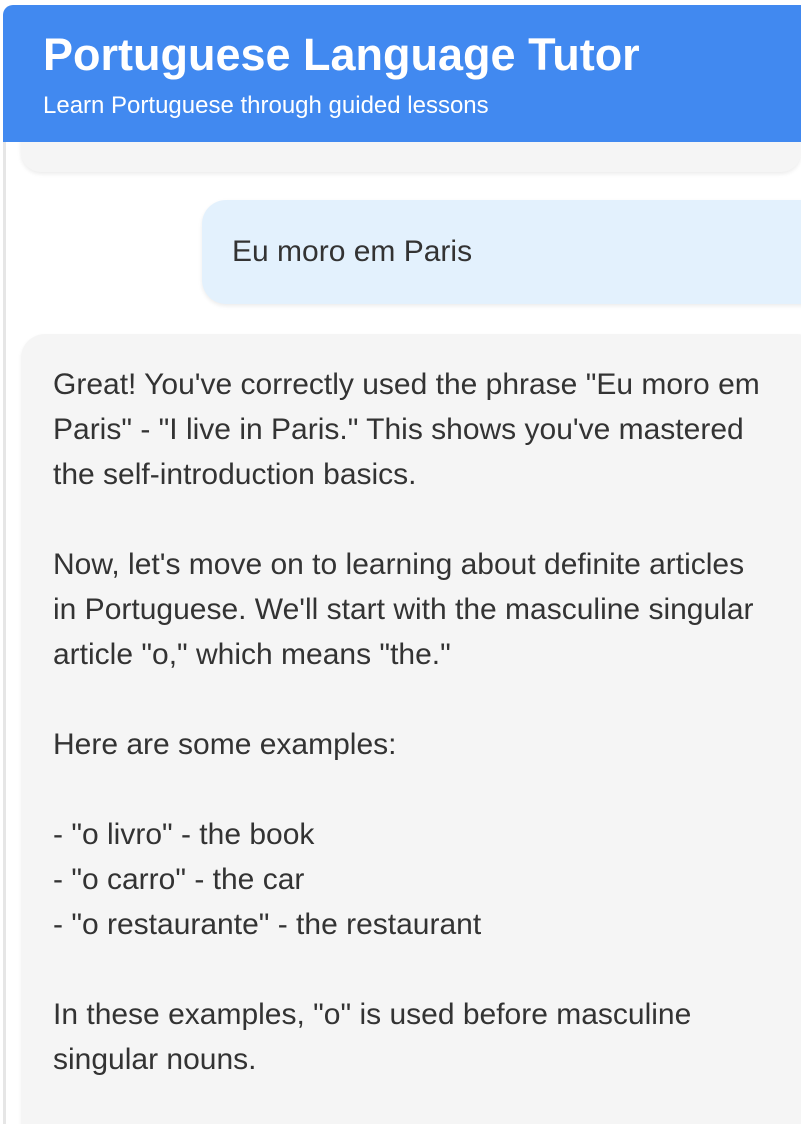  I want to click on user-message-text: Eu moro em Paris, so click(352, 251).